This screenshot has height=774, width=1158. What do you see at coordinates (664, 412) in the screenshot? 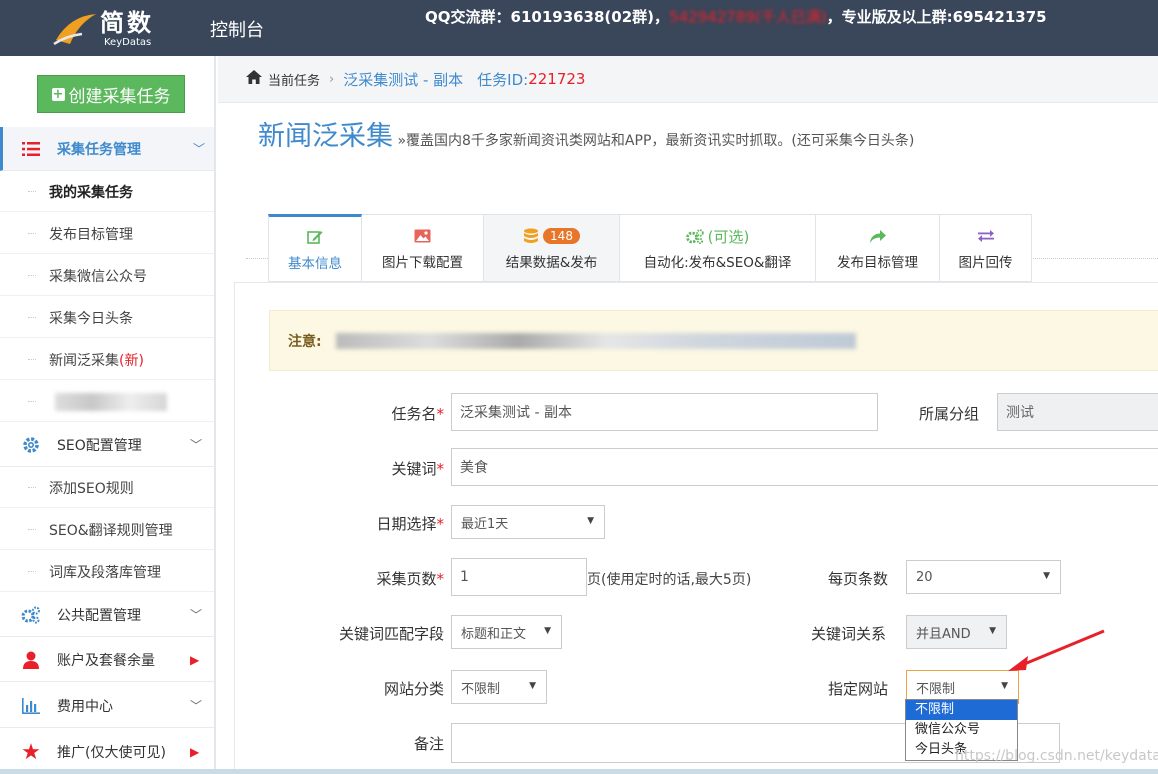
I see `task-name-input: 泛采集测试 - 副本` at bounding box center [664, 412].